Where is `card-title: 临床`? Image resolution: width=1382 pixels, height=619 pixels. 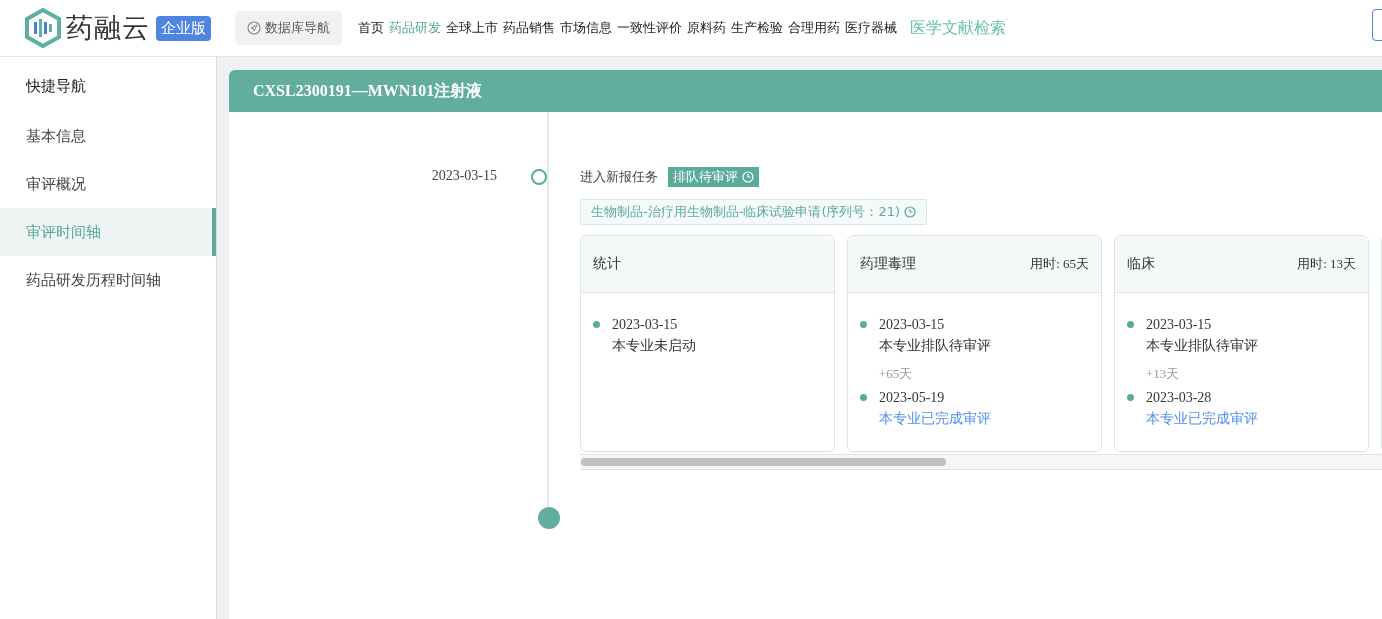 card-title: 临床 is located at coordinates (1141, 264).